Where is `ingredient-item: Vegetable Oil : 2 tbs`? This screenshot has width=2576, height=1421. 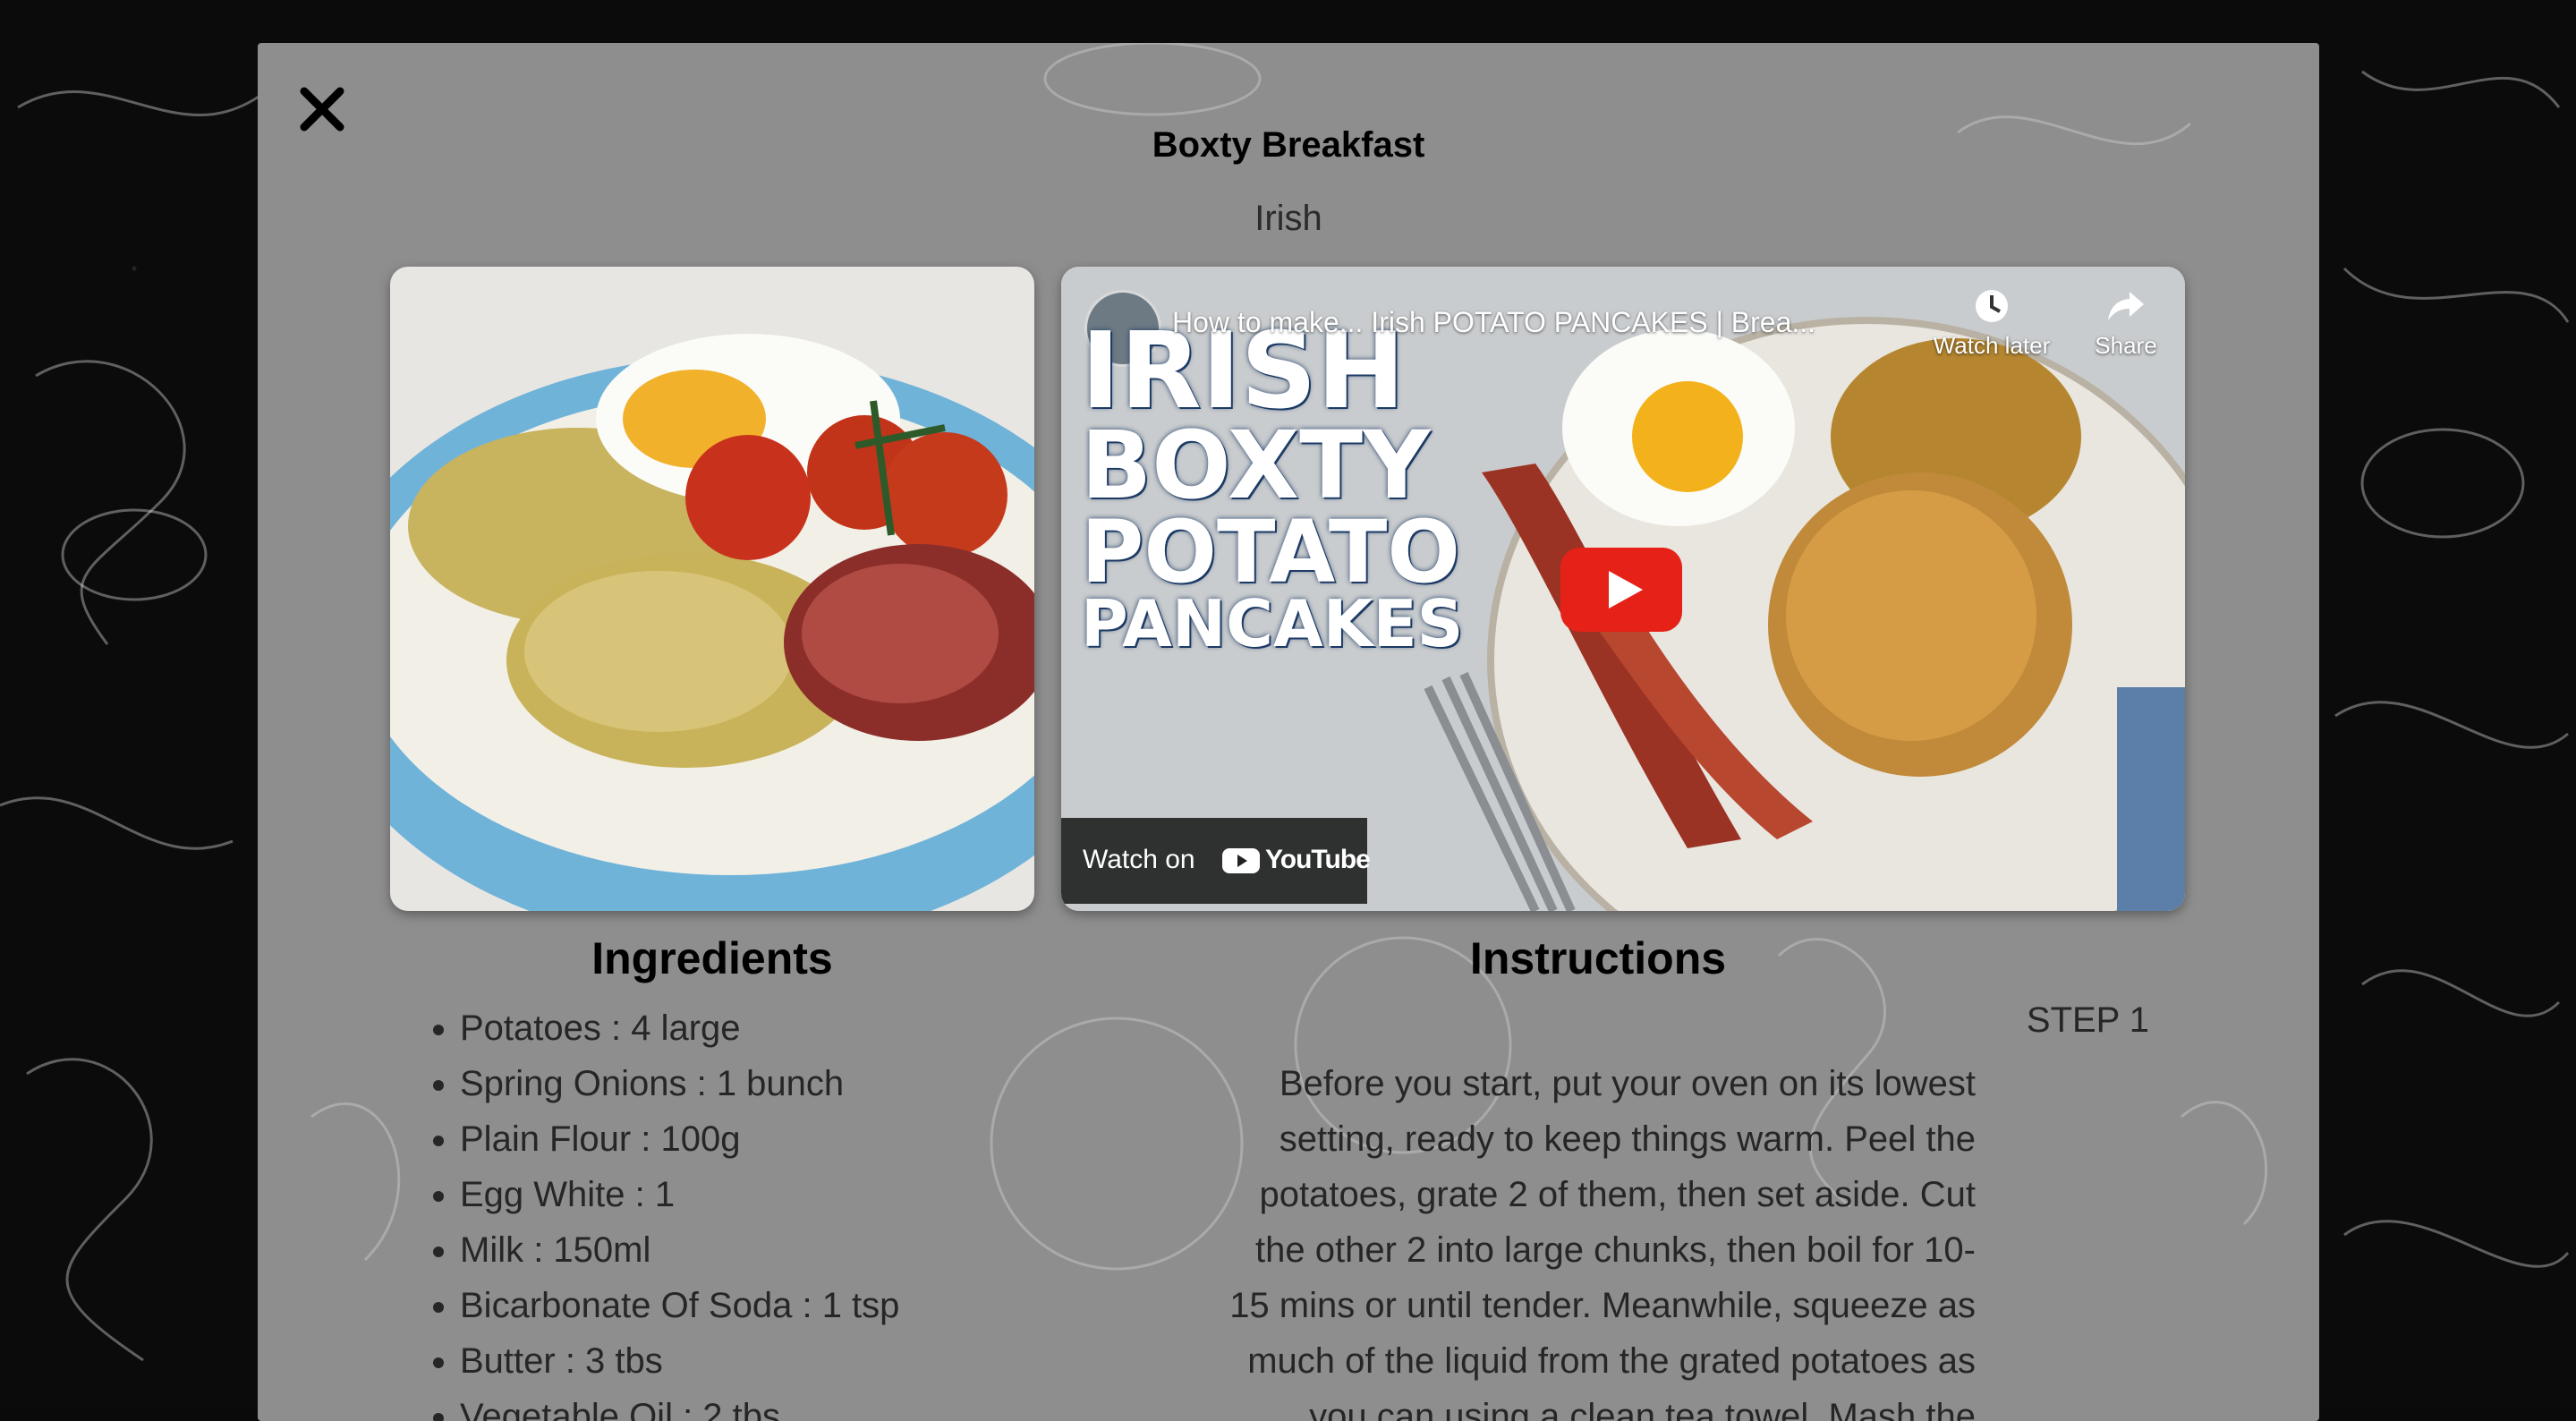
ingredient-item: Vegetable Oil : 2 tbs is located at coordinates (679, 1405).